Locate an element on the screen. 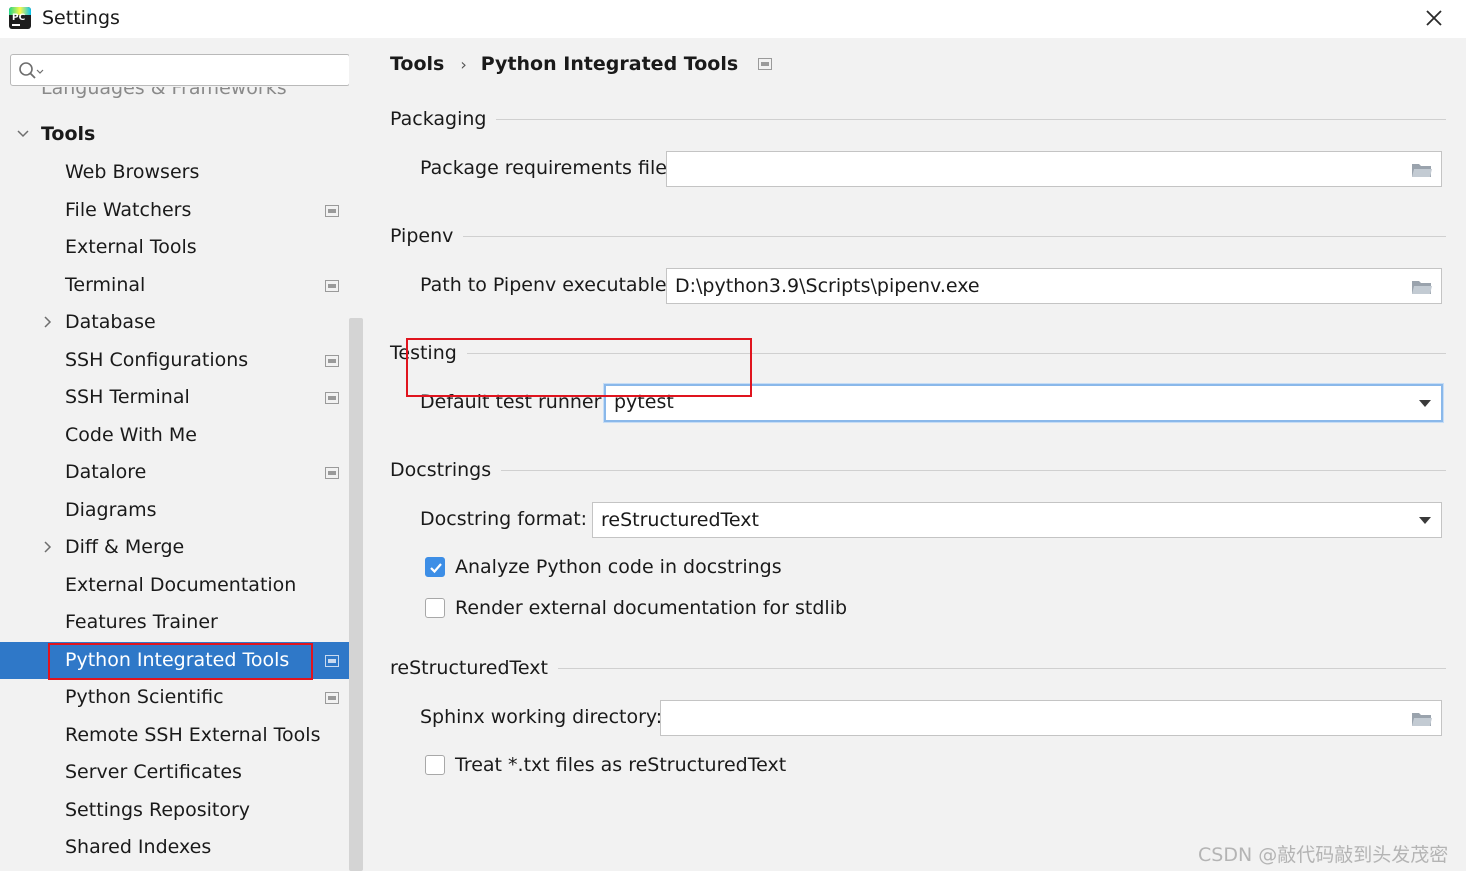 The height and width of the screenshot is (871, 1466). sidebar-item-ssh-terminal: SSH Terminal is located at coordinates (174, 397).